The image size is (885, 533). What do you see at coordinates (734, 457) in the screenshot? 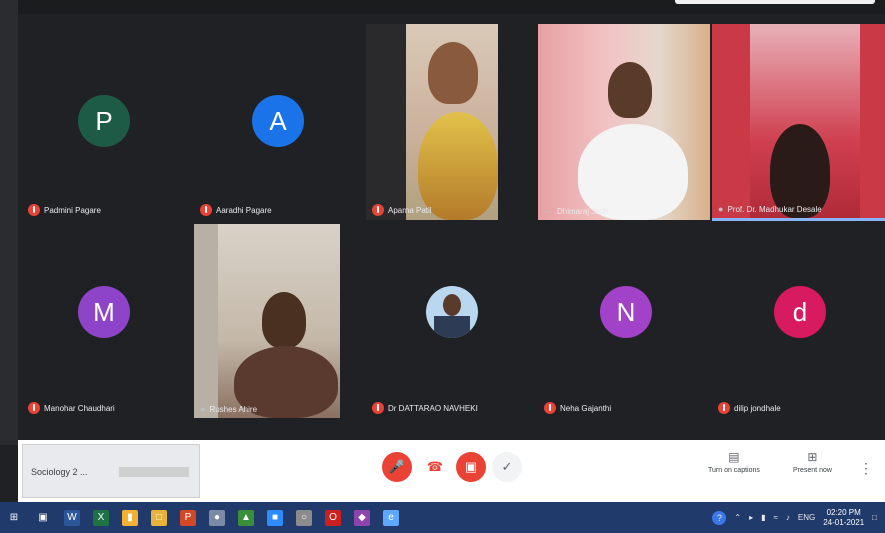
I see `captions-icon: ▤` at bounding box center [734, 457].